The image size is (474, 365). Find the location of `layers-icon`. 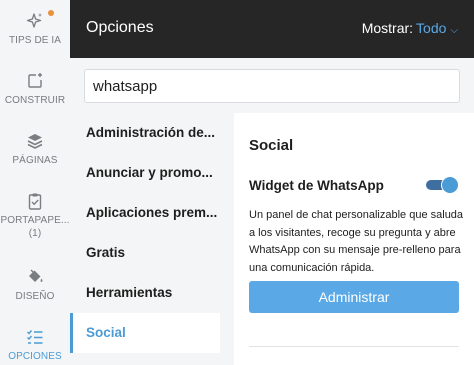

layers-icon is located at coordinates (35, 141).